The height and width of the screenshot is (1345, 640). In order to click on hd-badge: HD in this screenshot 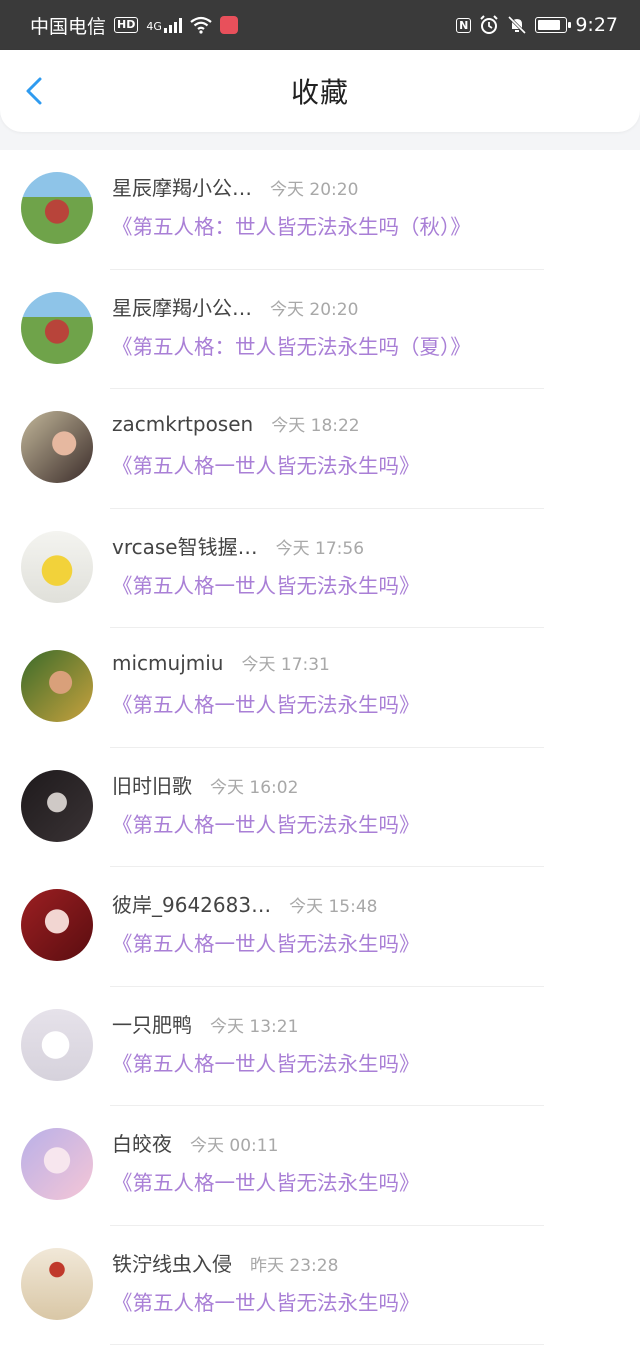, I will do `click(126, 25)`.